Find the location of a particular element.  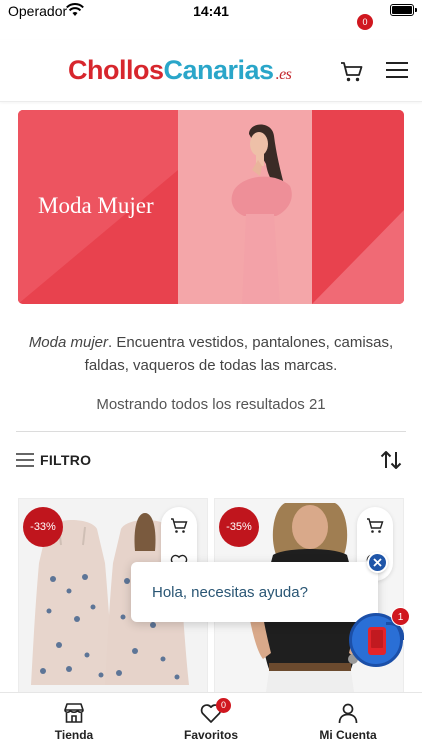

discount-badge: -35% is located at coordinates (239, 527).